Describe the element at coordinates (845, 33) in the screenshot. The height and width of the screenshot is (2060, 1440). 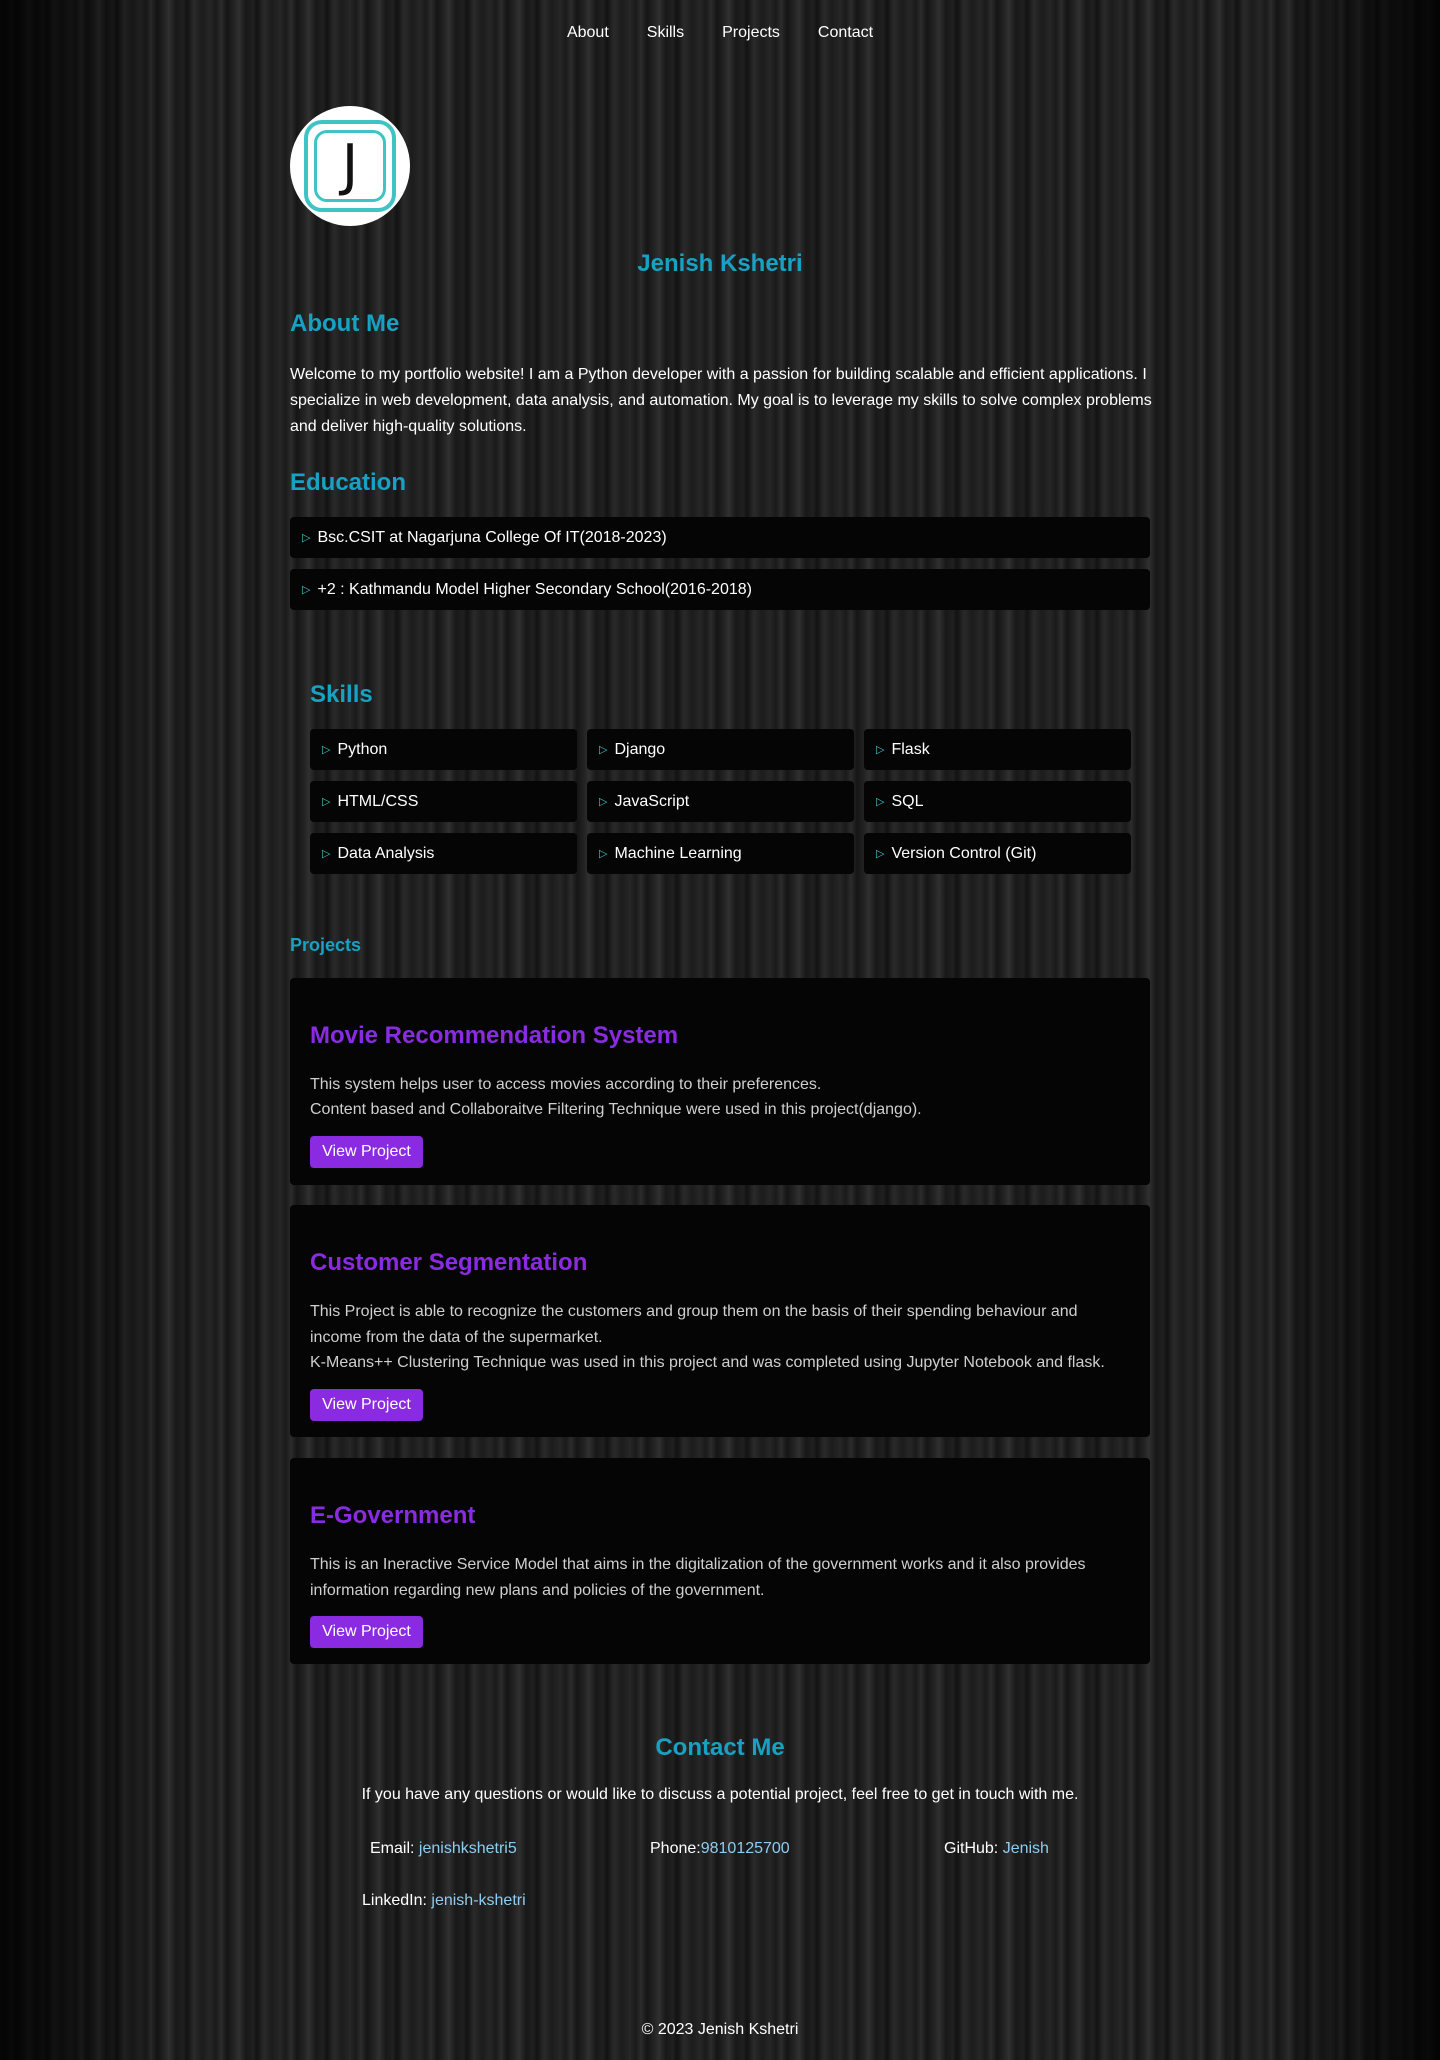
I see `nav-link-contact: Contact` at that location.